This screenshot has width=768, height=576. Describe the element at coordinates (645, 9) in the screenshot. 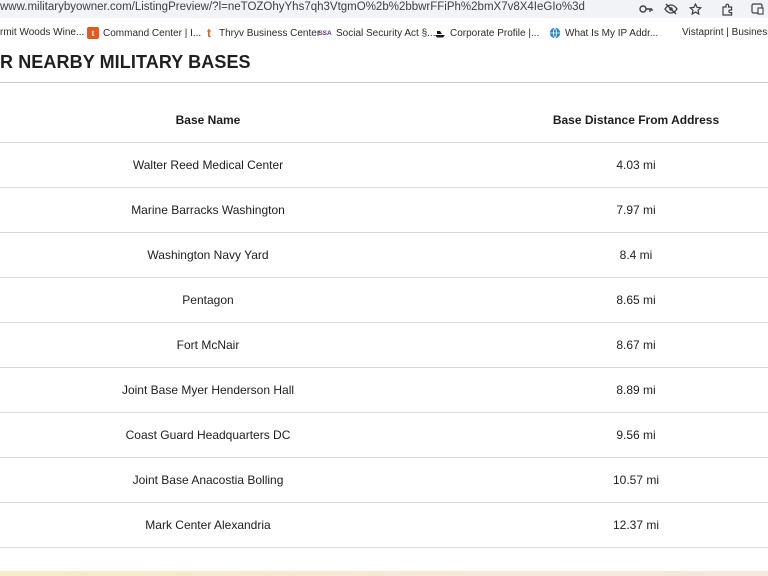

I see `key-icon` at that location.